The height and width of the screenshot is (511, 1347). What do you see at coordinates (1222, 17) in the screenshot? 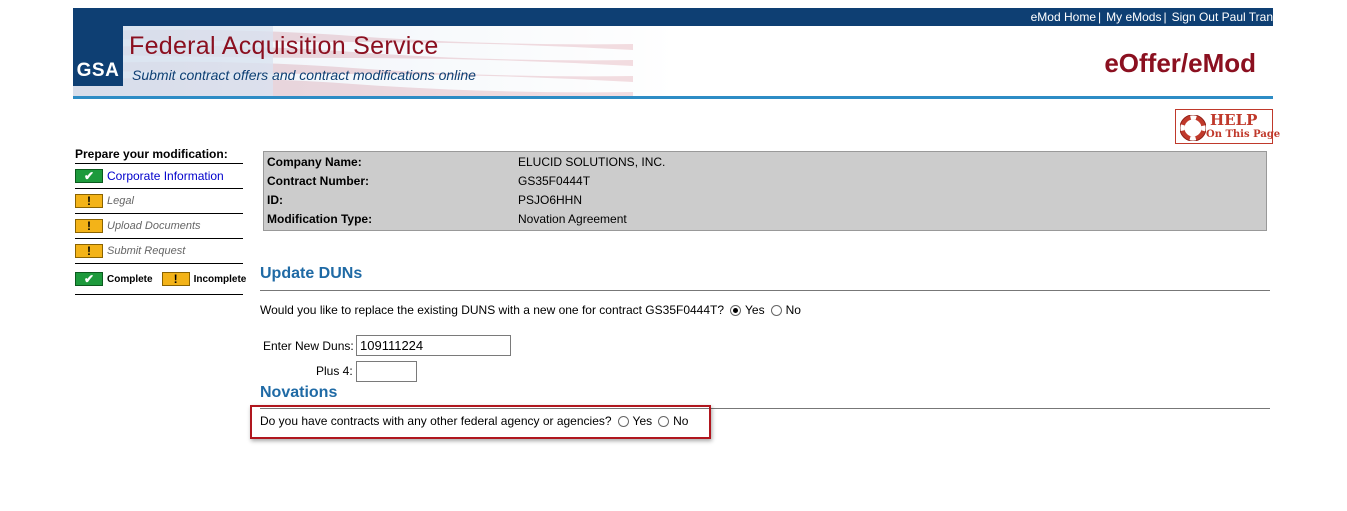
I see `sign-out-link: Sign Out Paul Tran` at bounding box center [1222, 17].